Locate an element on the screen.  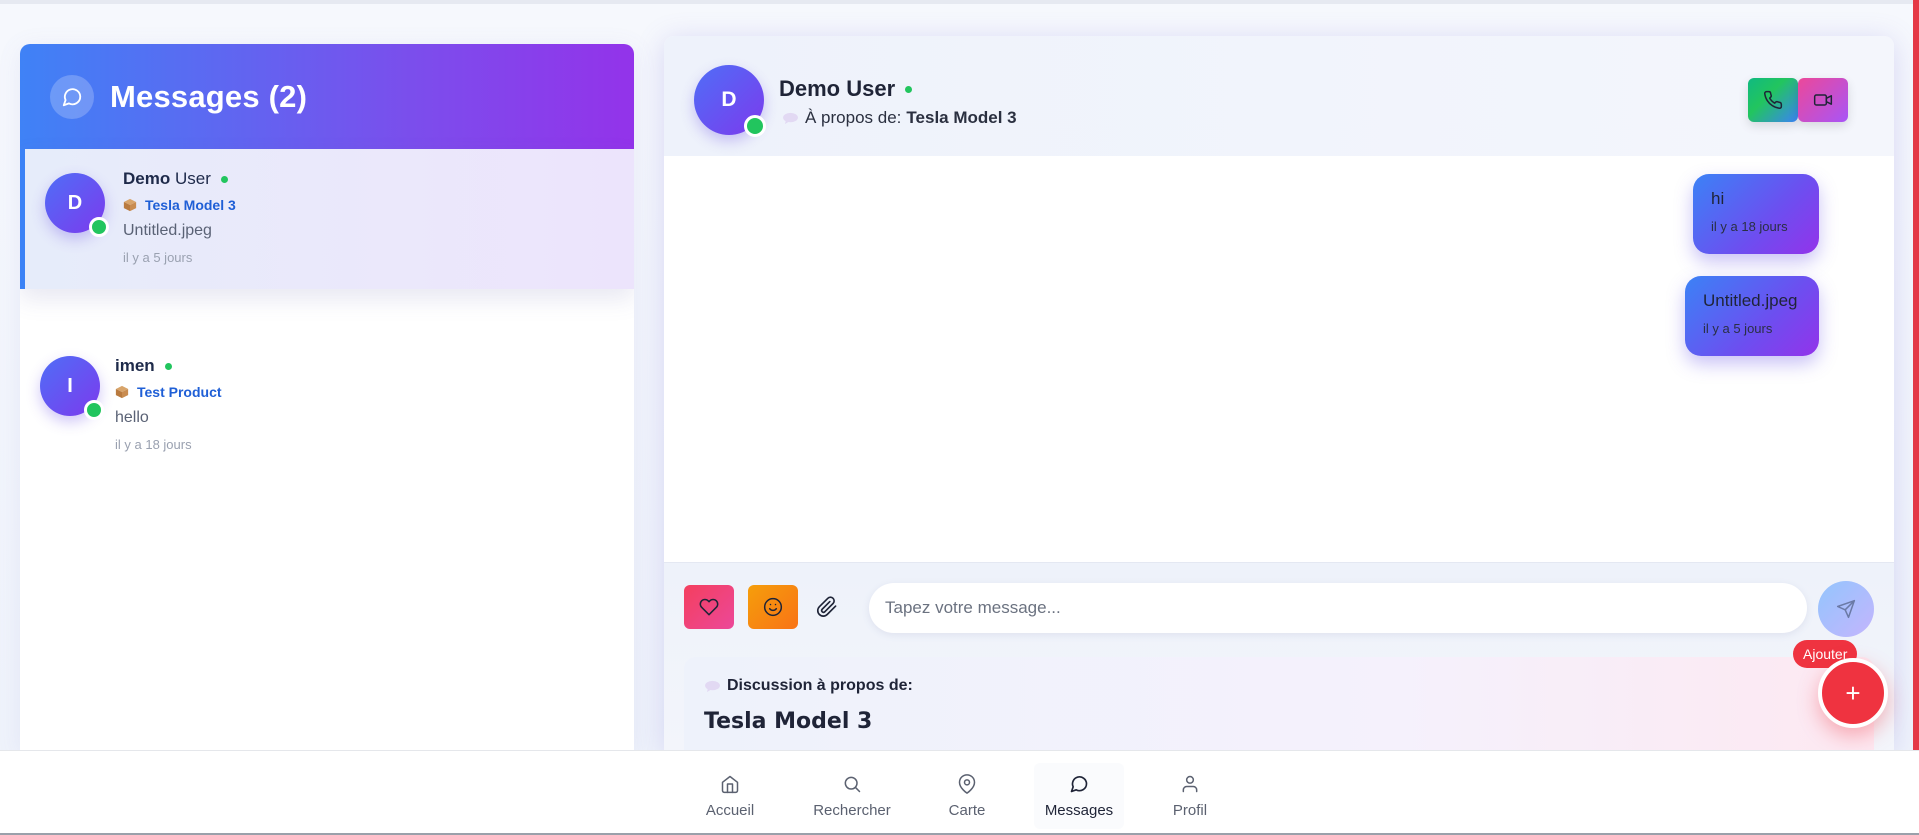
conversation-name-text: imen is located at coordinates (135, 365).